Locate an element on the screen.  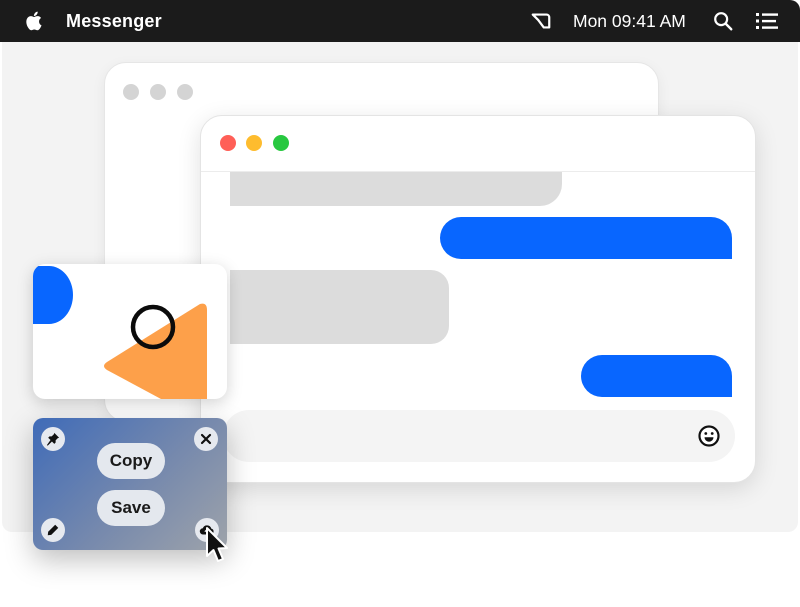
close-window-button is located at coordinates (228, 143).